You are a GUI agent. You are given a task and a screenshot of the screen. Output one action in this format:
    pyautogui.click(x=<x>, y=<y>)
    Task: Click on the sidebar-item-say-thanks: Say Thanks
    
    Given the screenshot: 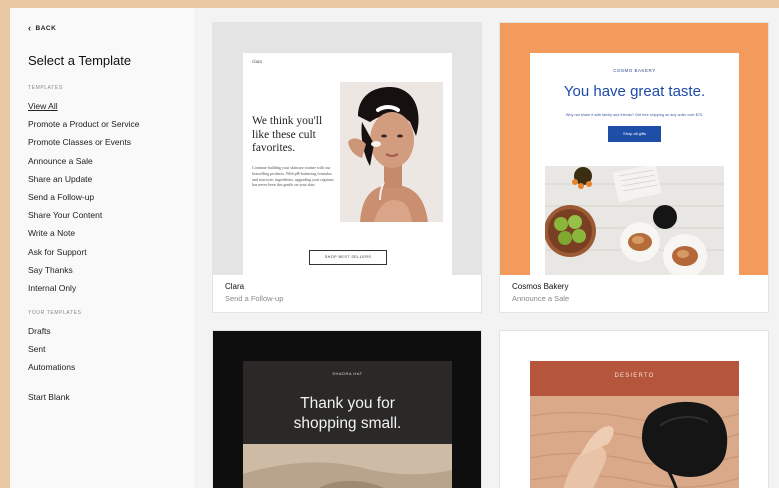 What is the action you would take?
    pyautogui.click(x=111, y=270)
    